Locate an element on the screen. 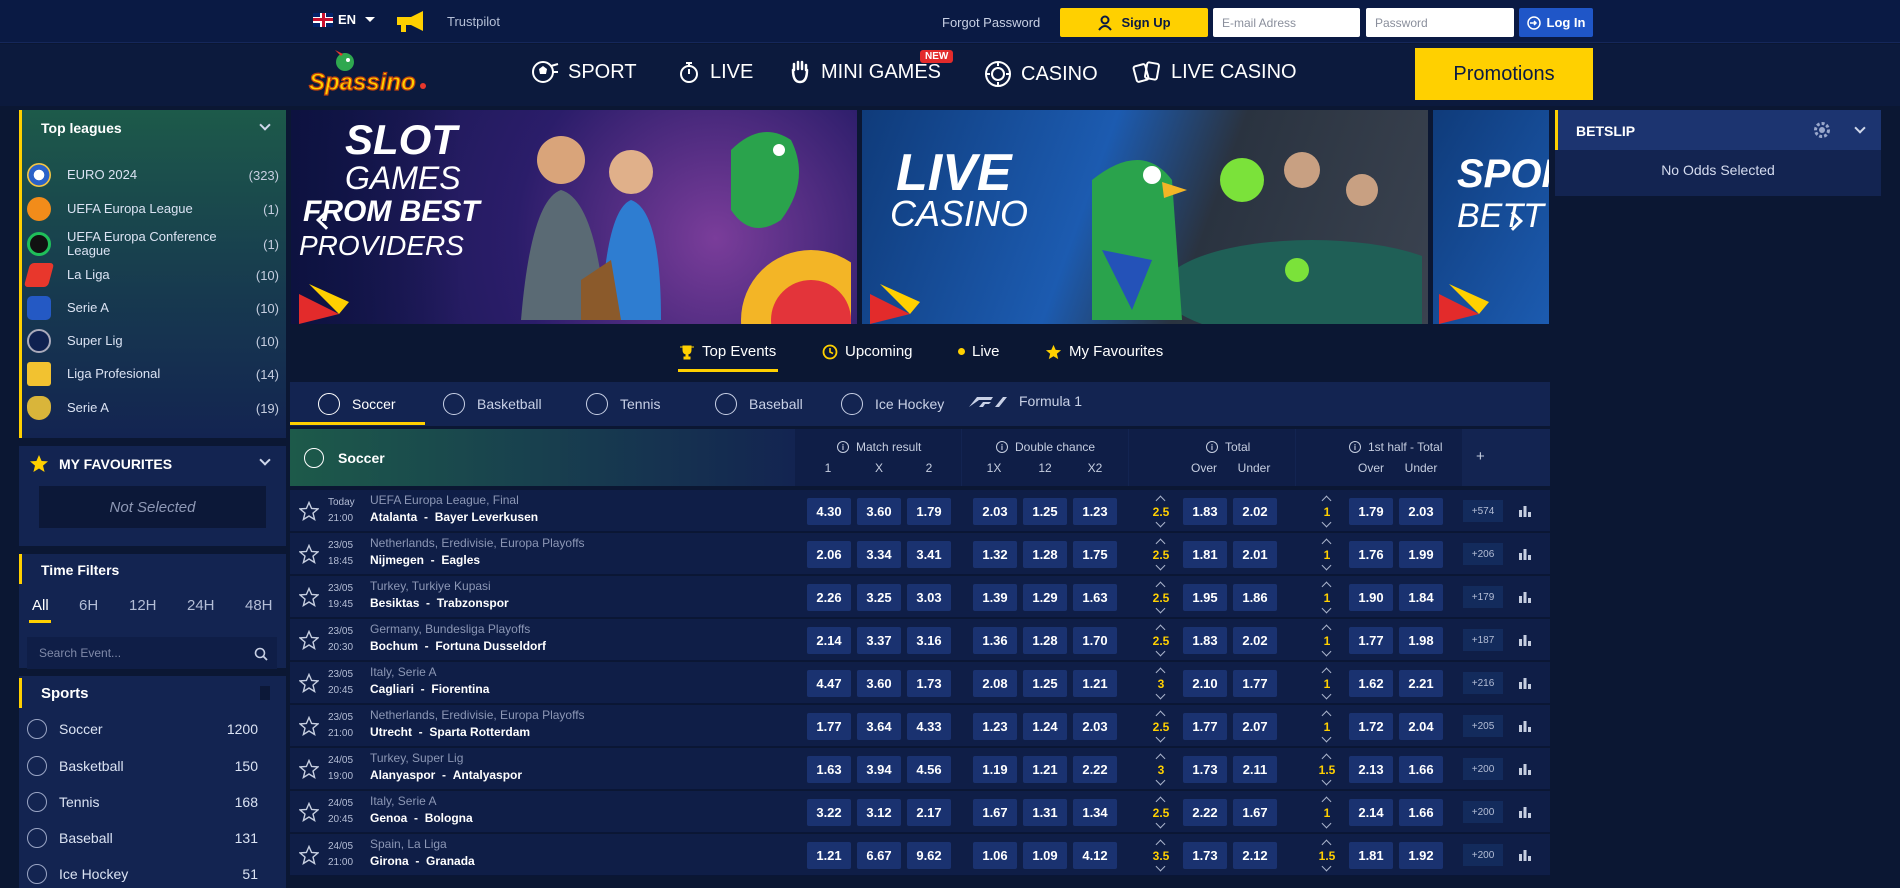  nav-live-casino: LIVE CASINO is located at coordinates (1214, 72).